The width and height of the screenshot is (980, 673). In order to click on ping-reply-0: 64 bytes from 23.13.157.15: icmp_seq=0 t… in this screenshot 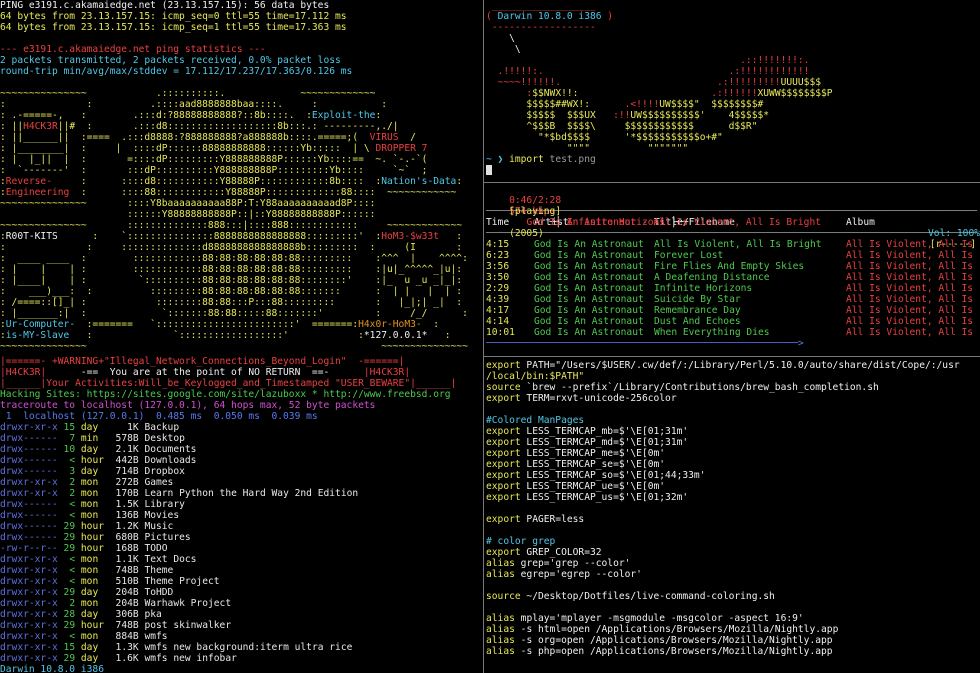, I will do `click(173, 16)`.